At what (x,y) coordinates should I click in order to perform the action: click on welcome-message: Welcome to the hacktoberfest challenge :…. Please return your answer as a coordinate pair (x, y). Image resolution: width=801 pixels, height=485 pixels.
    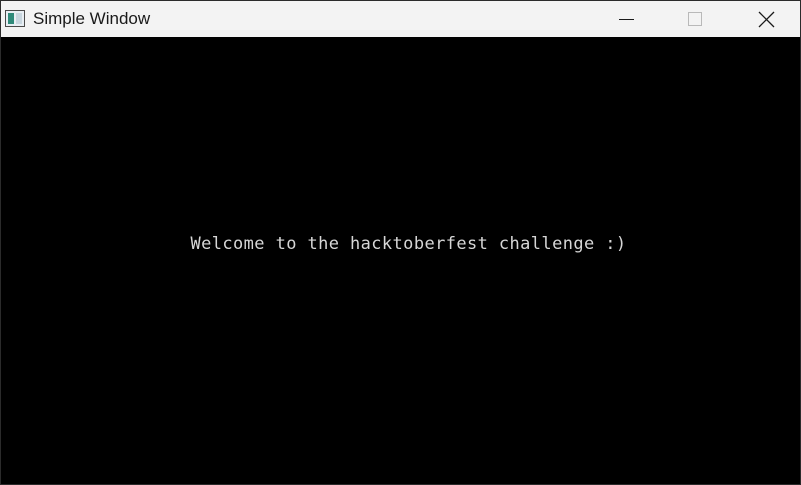
    Looking at the image, I should click on (408, 244).